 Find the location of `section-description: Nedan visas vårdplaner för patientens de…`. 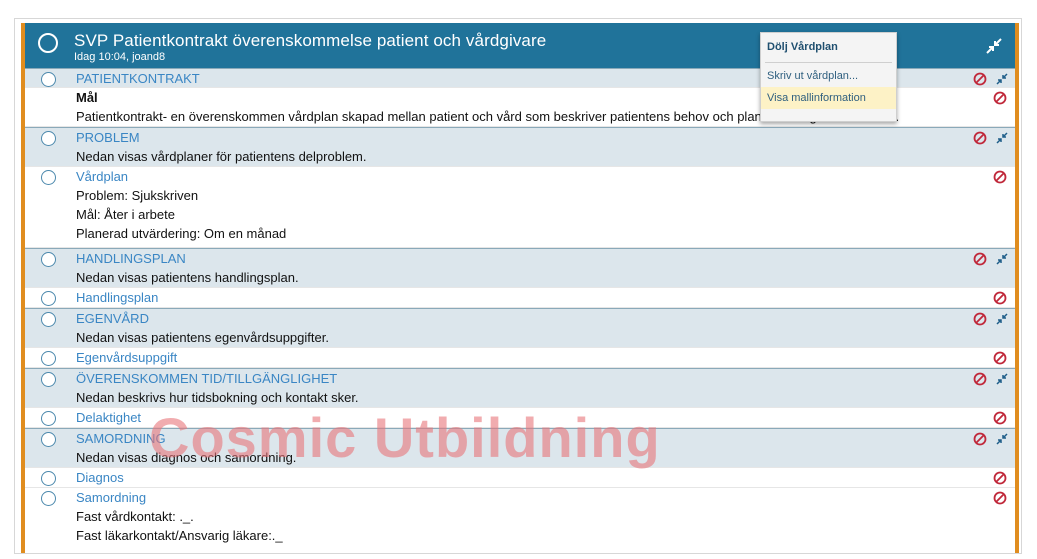

section-description: Nedan visas vårdplaner för patientens de… is located at coordinates (221, 156).